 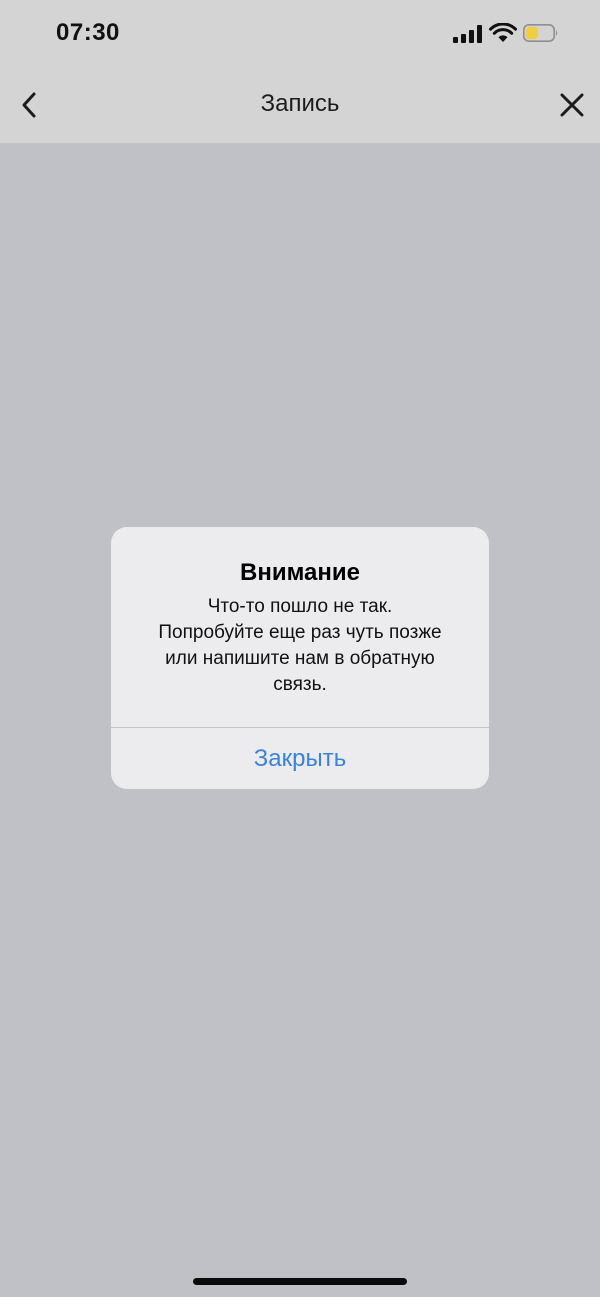 I want to click on home-indicator, so click(x=300, y=1281).